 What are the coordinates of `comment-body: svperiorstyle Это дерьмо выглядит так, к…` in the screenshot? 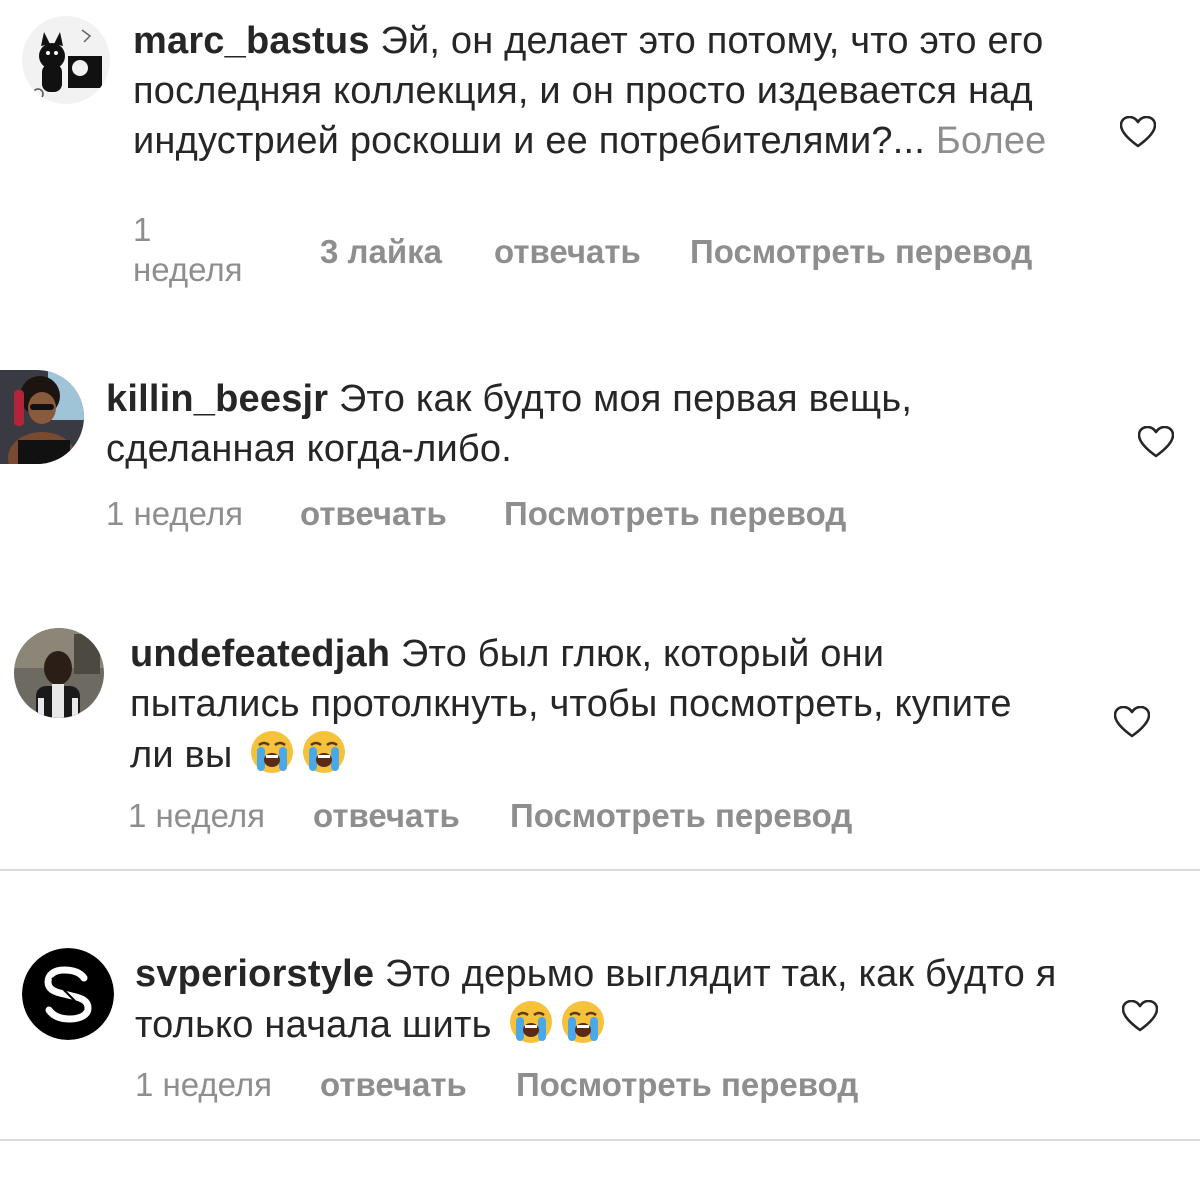 It's located at (600, 999).